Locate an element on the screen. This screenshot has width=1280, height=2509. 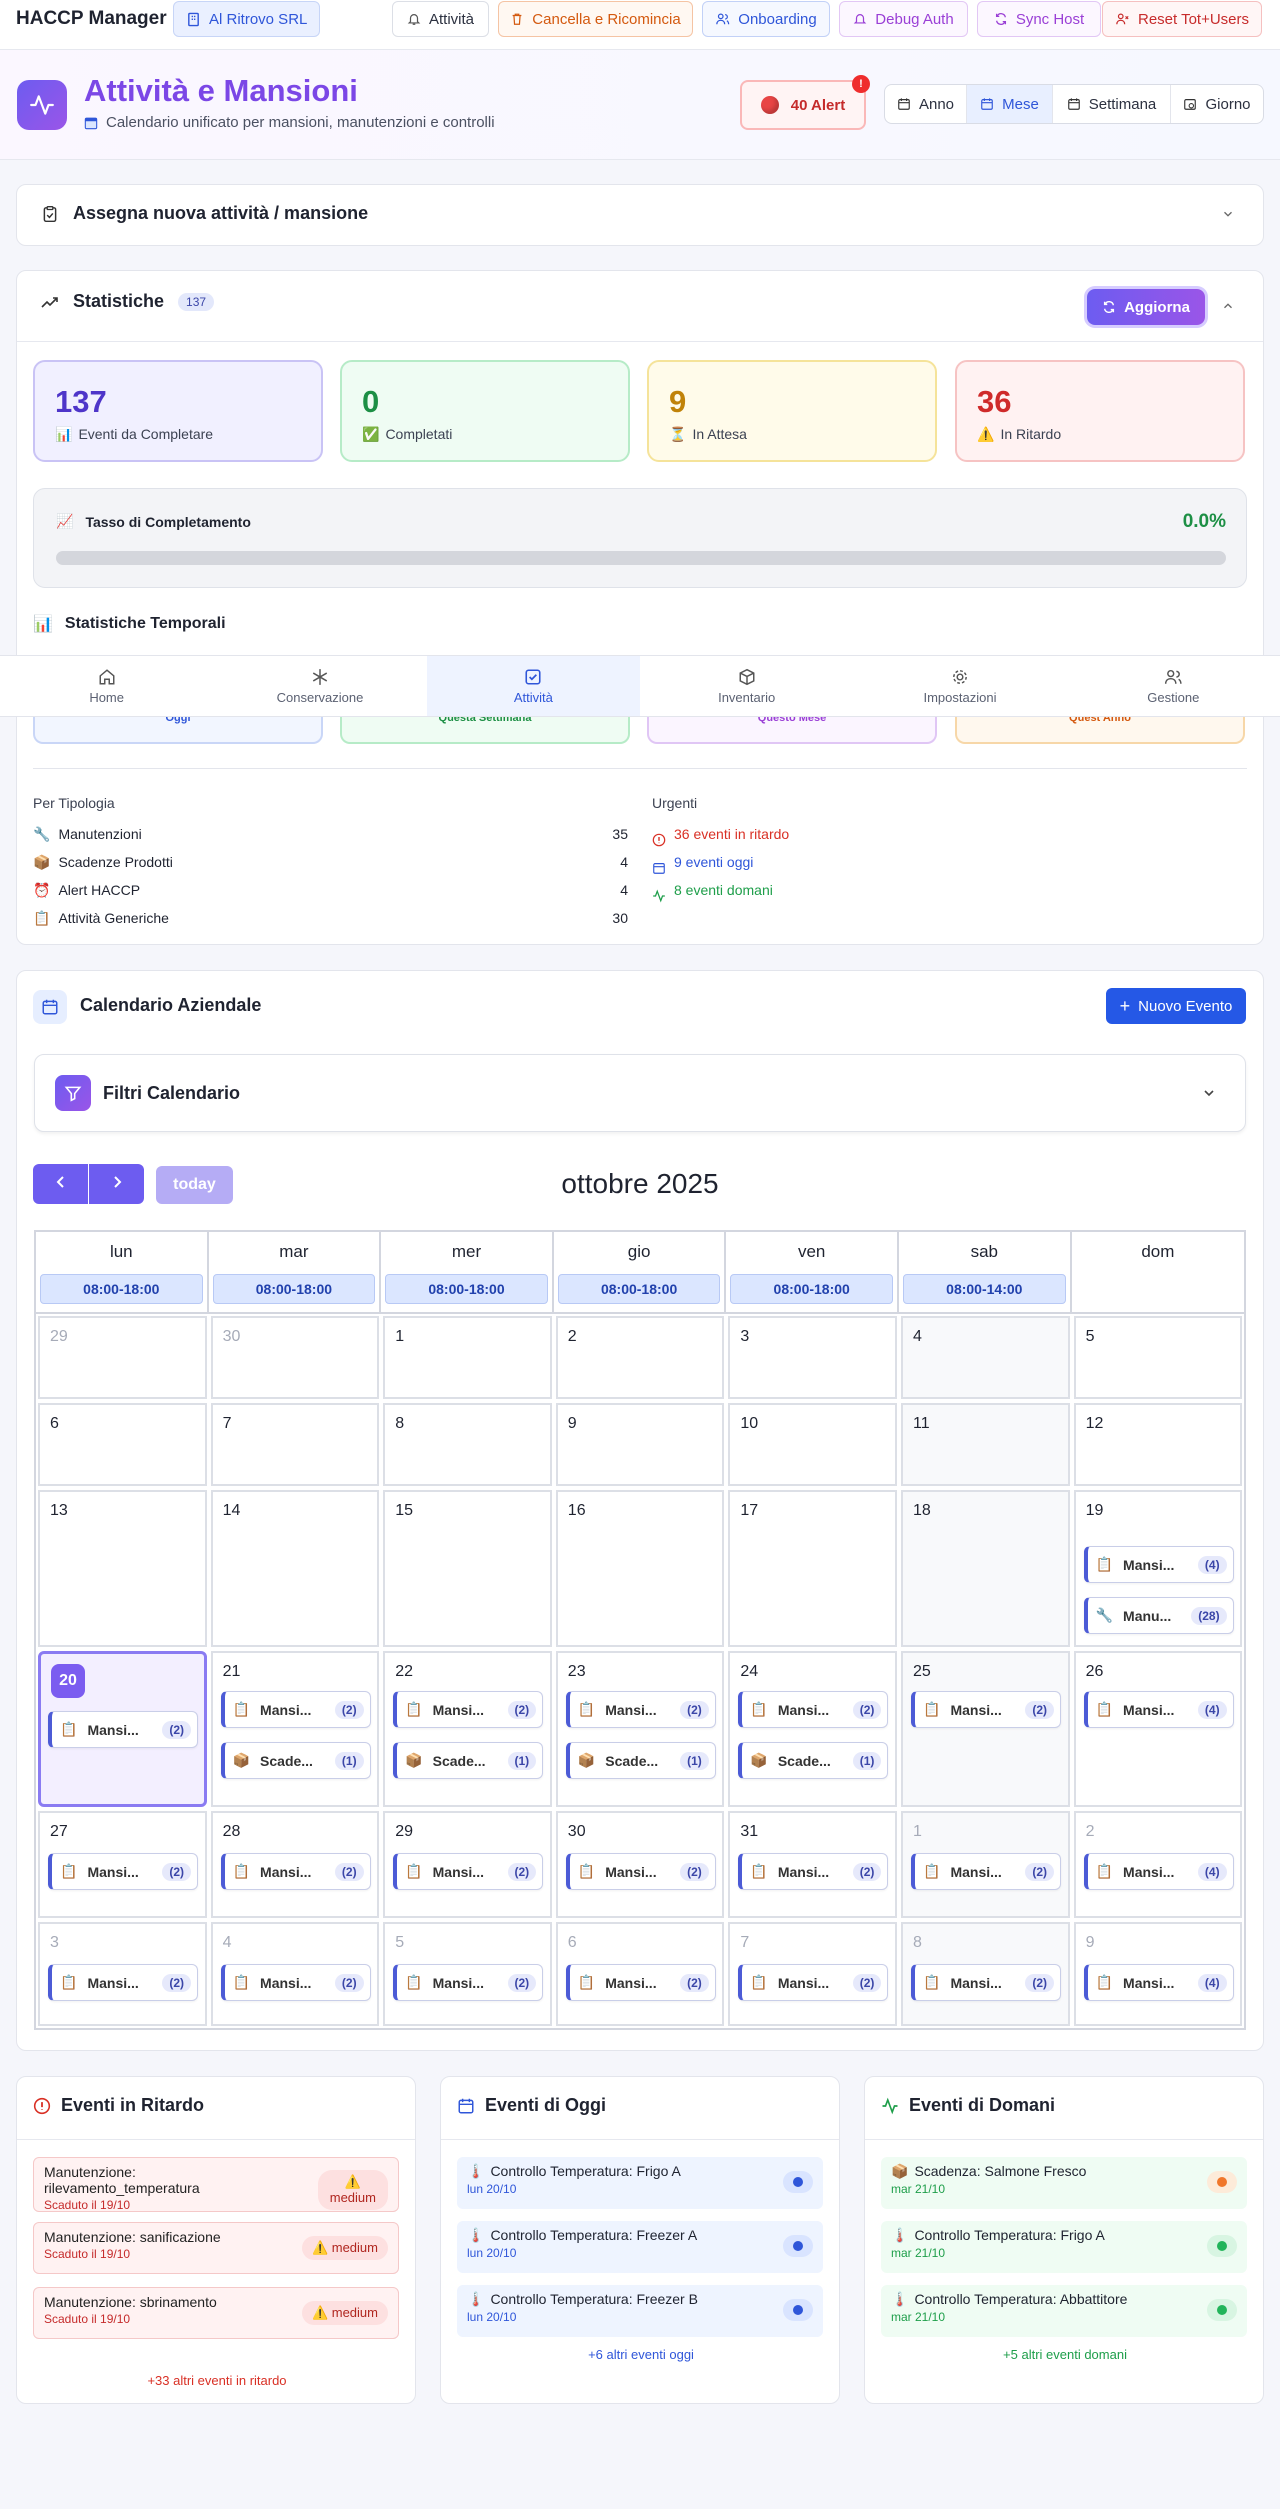
calendar-day-cell: 11 is located at coordinates (985, 1444).